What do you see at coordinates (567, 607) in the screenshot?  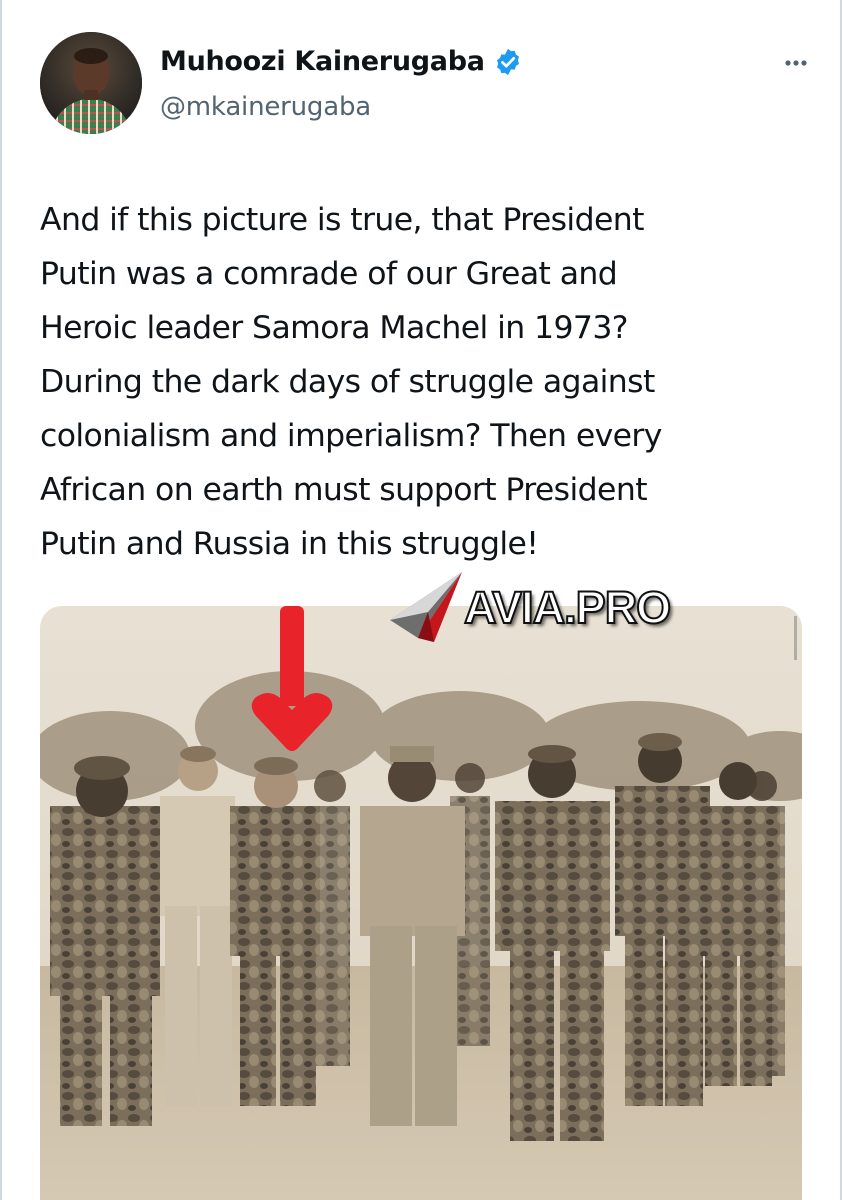 I see `watermark-text: AVIA.PRO` at bounding box center [567, 607].